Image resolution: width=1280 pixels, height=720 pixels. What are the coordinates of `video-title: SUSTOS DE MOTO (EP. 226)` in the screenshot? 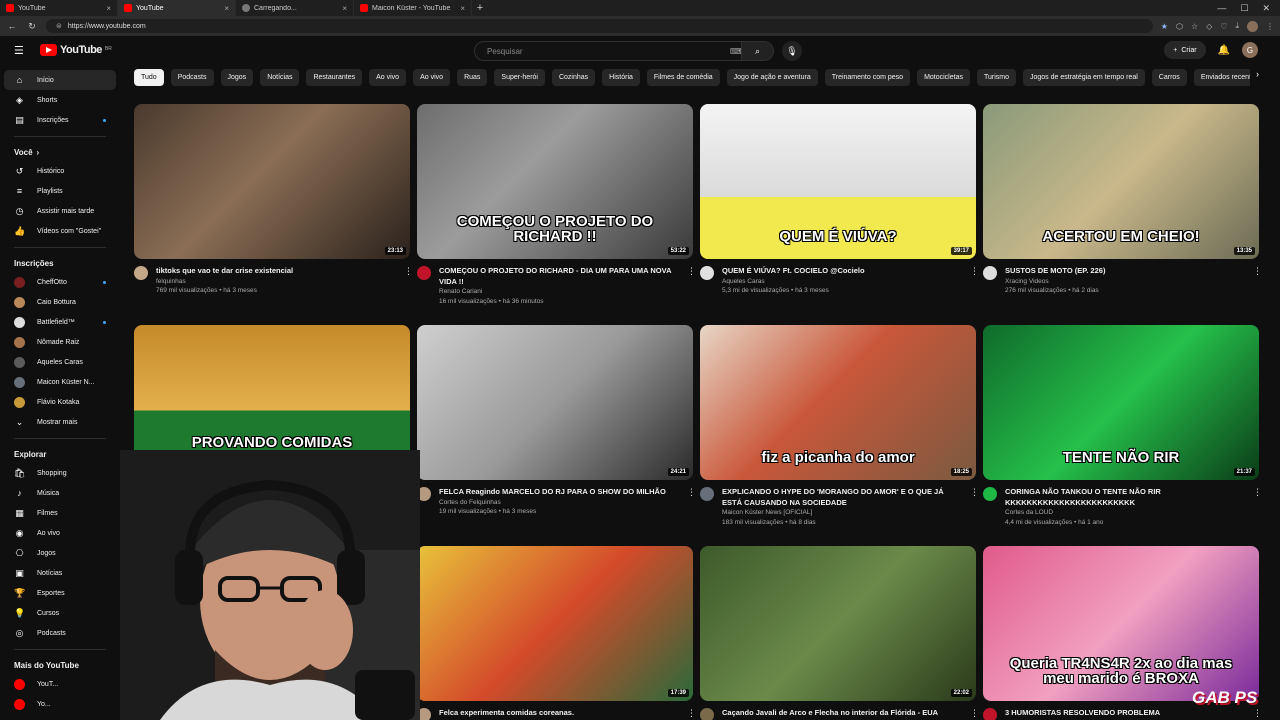 It's located at (1125, 271).